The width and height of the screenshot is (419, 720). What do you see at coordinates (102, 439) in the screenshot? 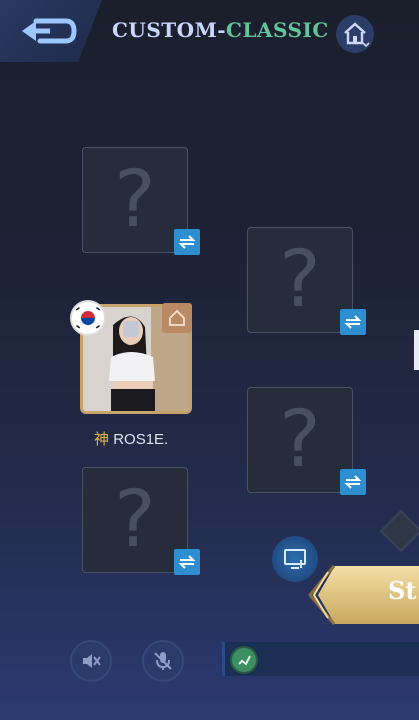
I see `player-name-prefix: 神` at bounding box center [102, 439].